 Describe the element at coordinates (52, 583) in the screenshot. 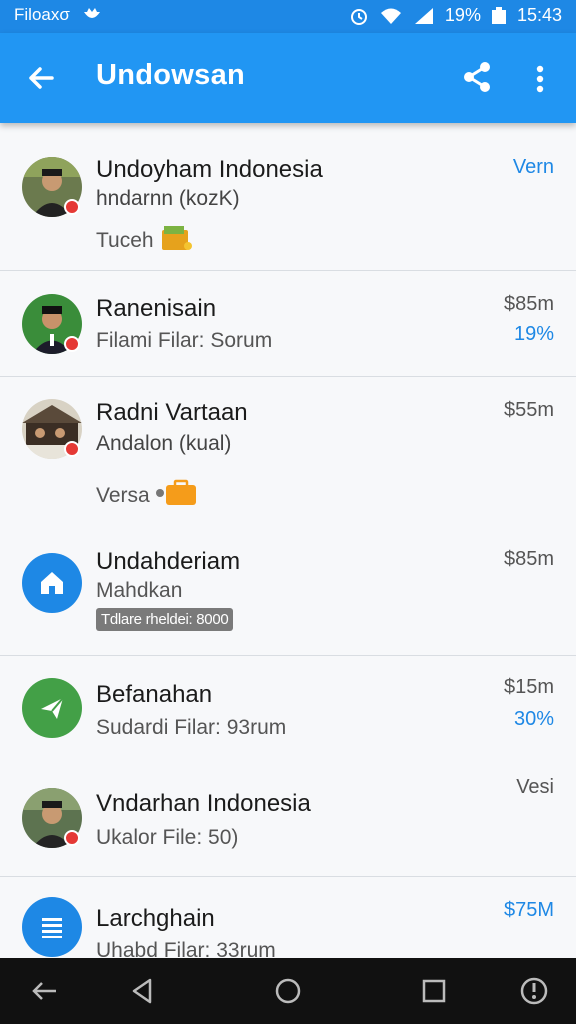

I see `home-icon` at that location.